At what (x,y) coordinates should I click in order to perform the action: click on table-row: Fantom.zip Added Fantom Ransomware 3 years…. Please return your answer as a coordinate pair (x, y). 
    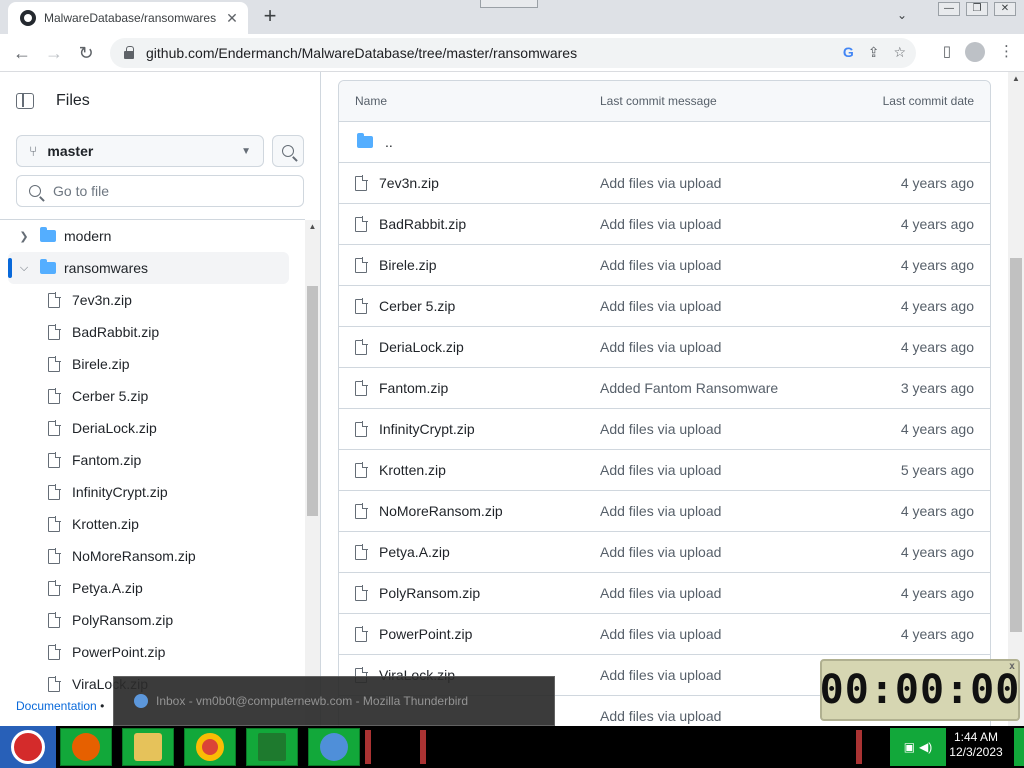
    Looking at the image, I should click on (664, 388).